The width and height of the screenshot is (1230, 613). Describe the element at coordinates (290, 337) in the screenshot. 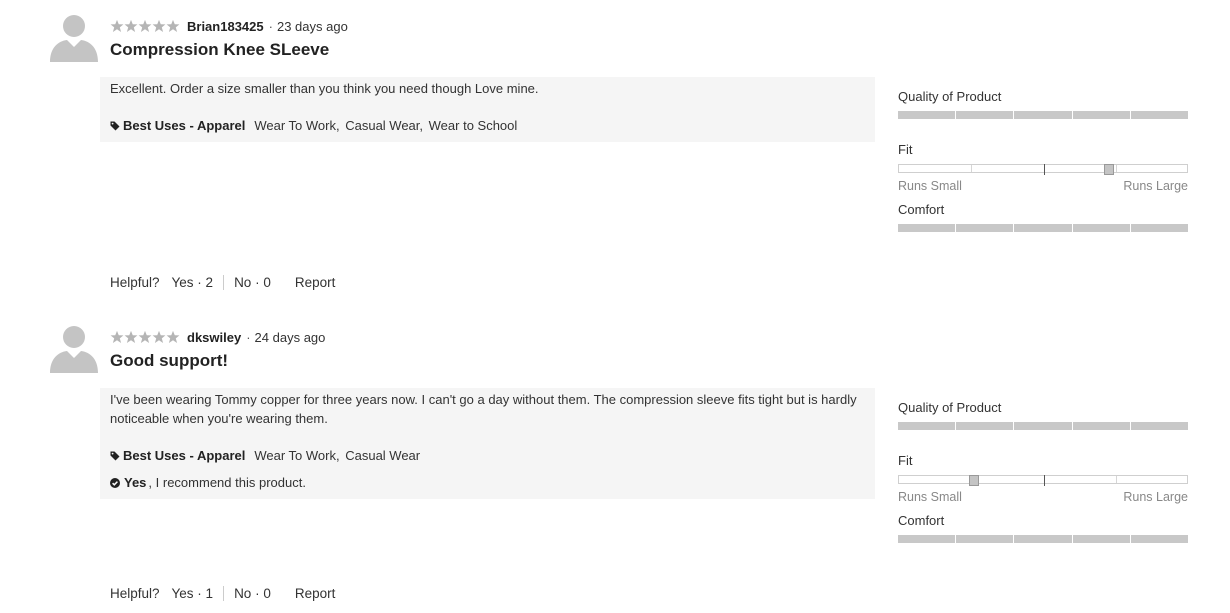

I see `review-age: 24 days ago` at that location.